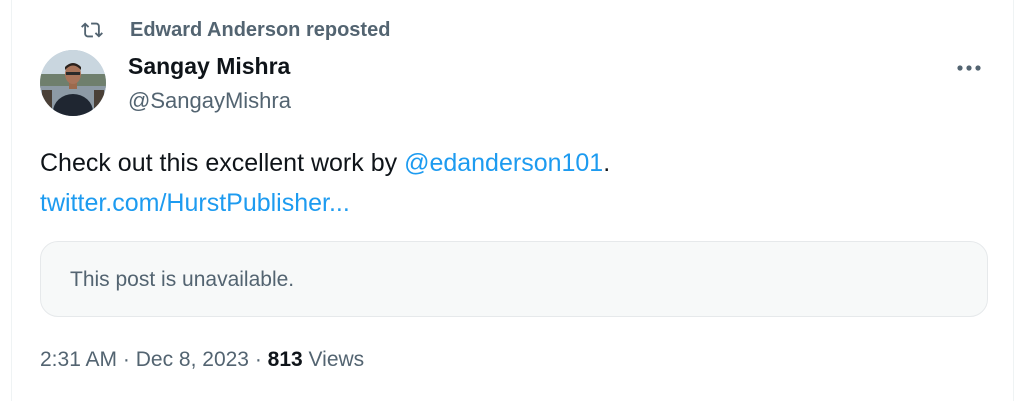 The height and width of the screenshot is (401, 1023). Describe the element at coordinates (336, 359) in the screenshot. I see `views-label: Views` at that location.